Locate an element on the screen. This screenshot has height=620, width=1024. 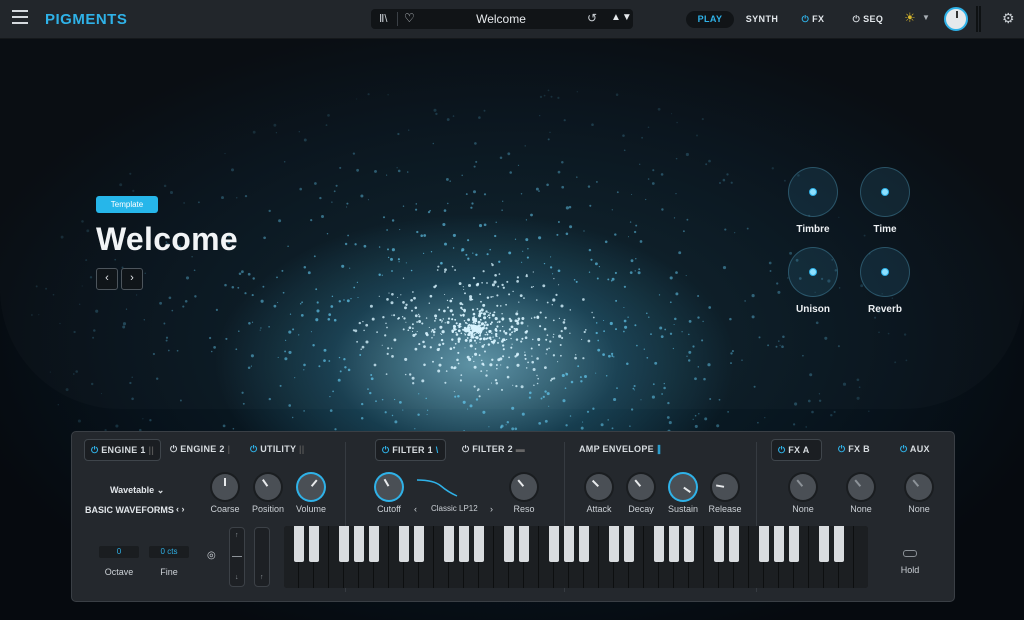
engine-type-select: Wavetable ⌄ is located at coordinates (137, 490).